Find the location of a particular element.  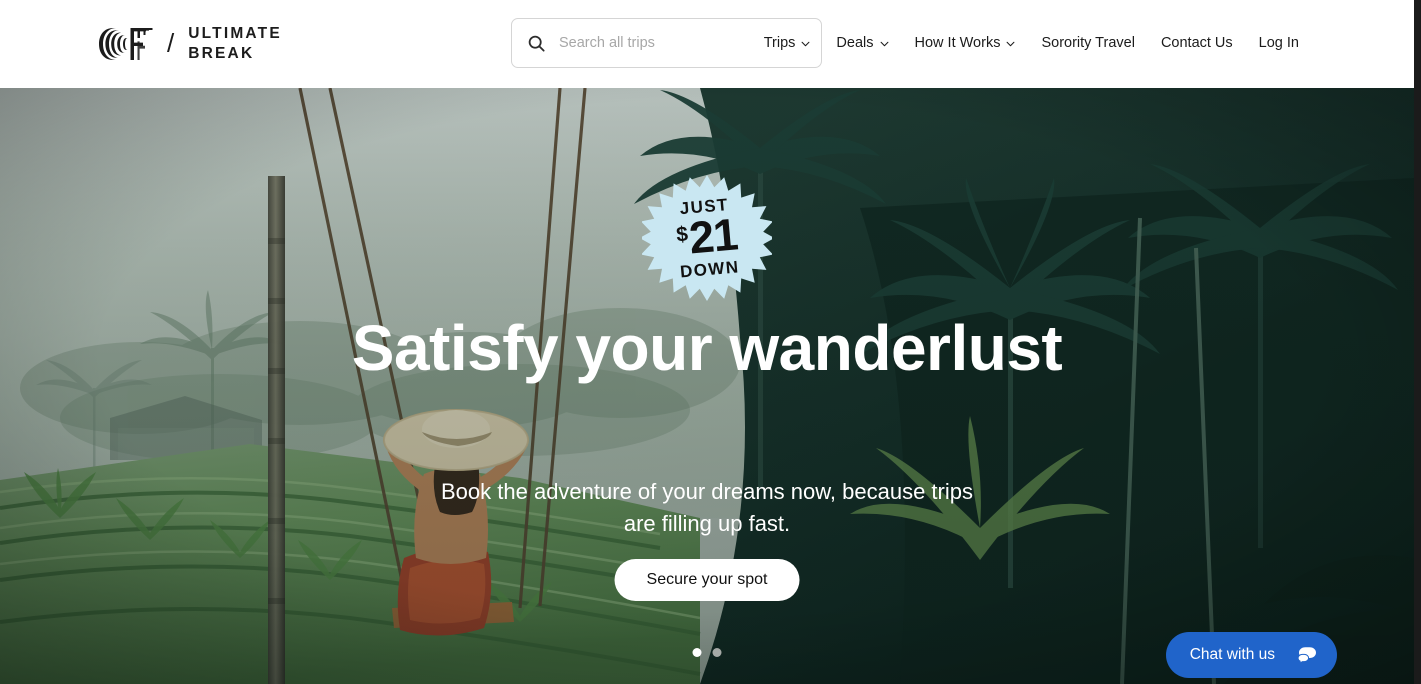

badge-amount-row: $ 21 is located at coordinates (707, 236).